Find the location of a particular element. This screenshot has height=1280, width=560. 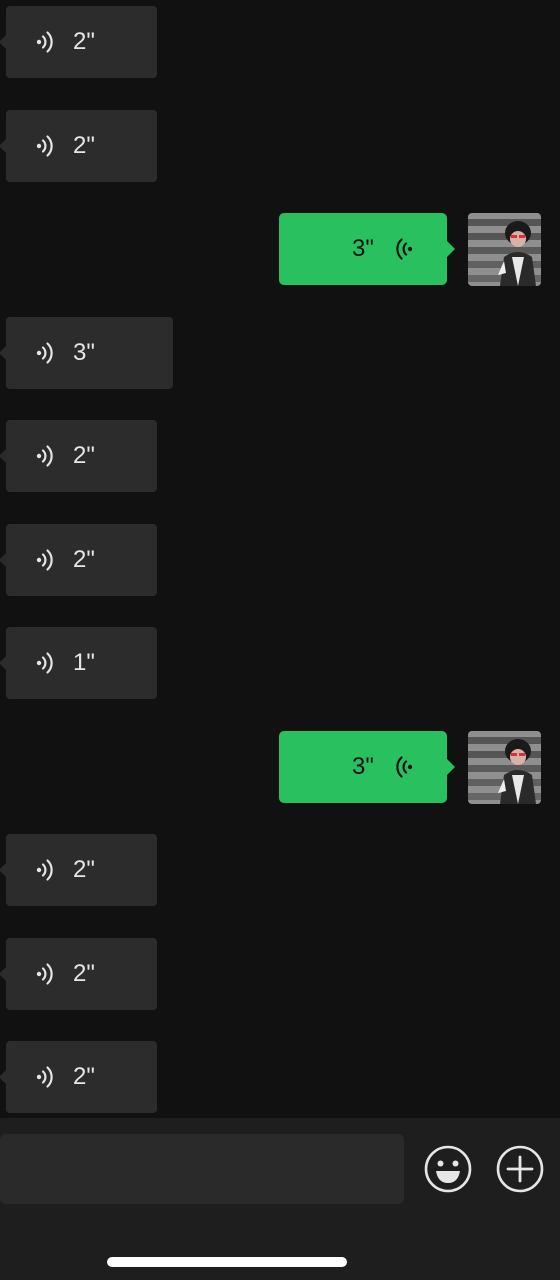

home-indicator is located at coordinates (227, 1262).